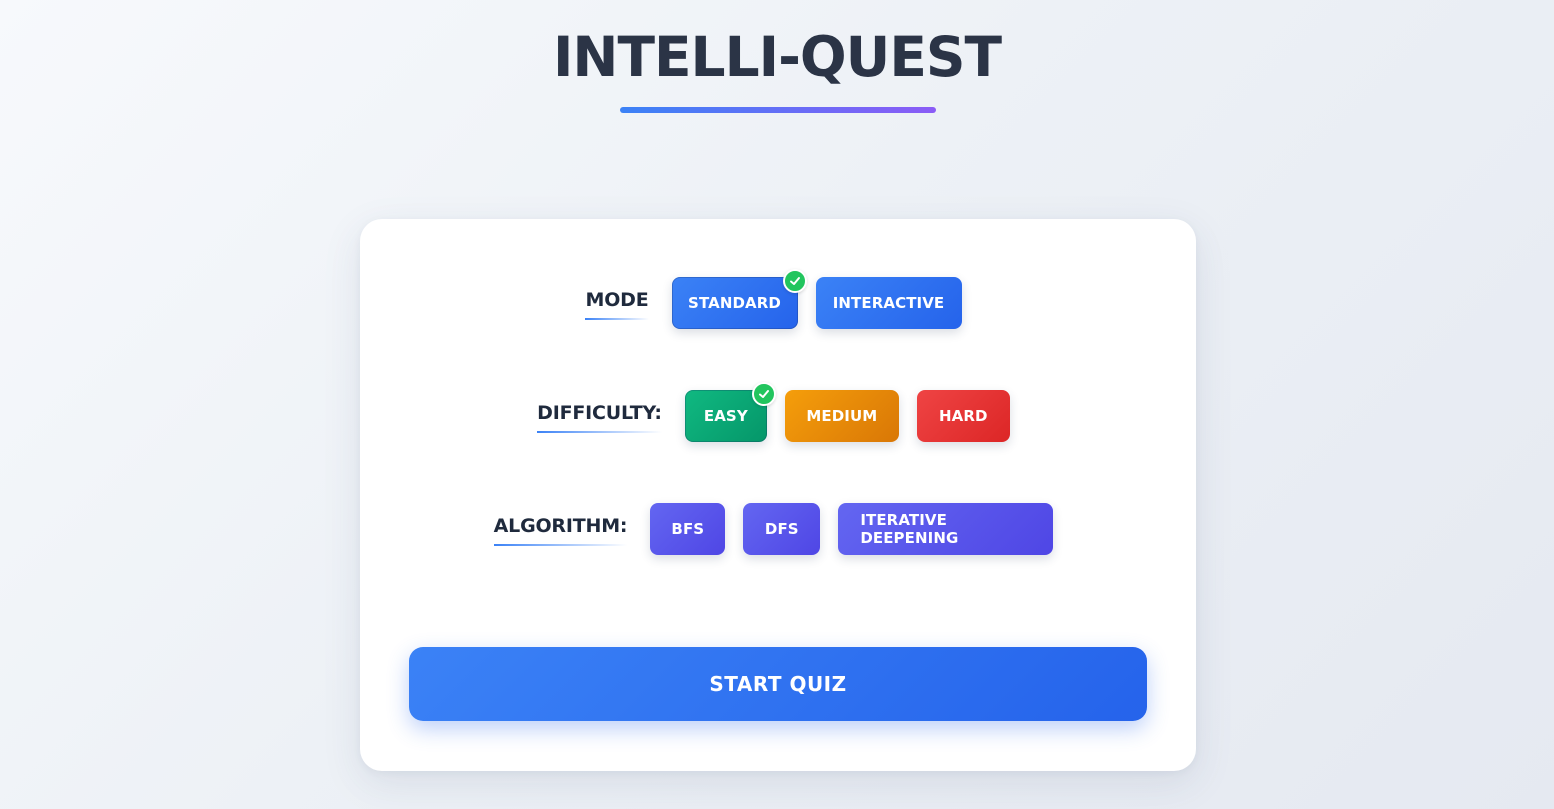  Describe the element at coordinates (617, 304) in the screenshot. I see `mode-label: MODE` at that location.